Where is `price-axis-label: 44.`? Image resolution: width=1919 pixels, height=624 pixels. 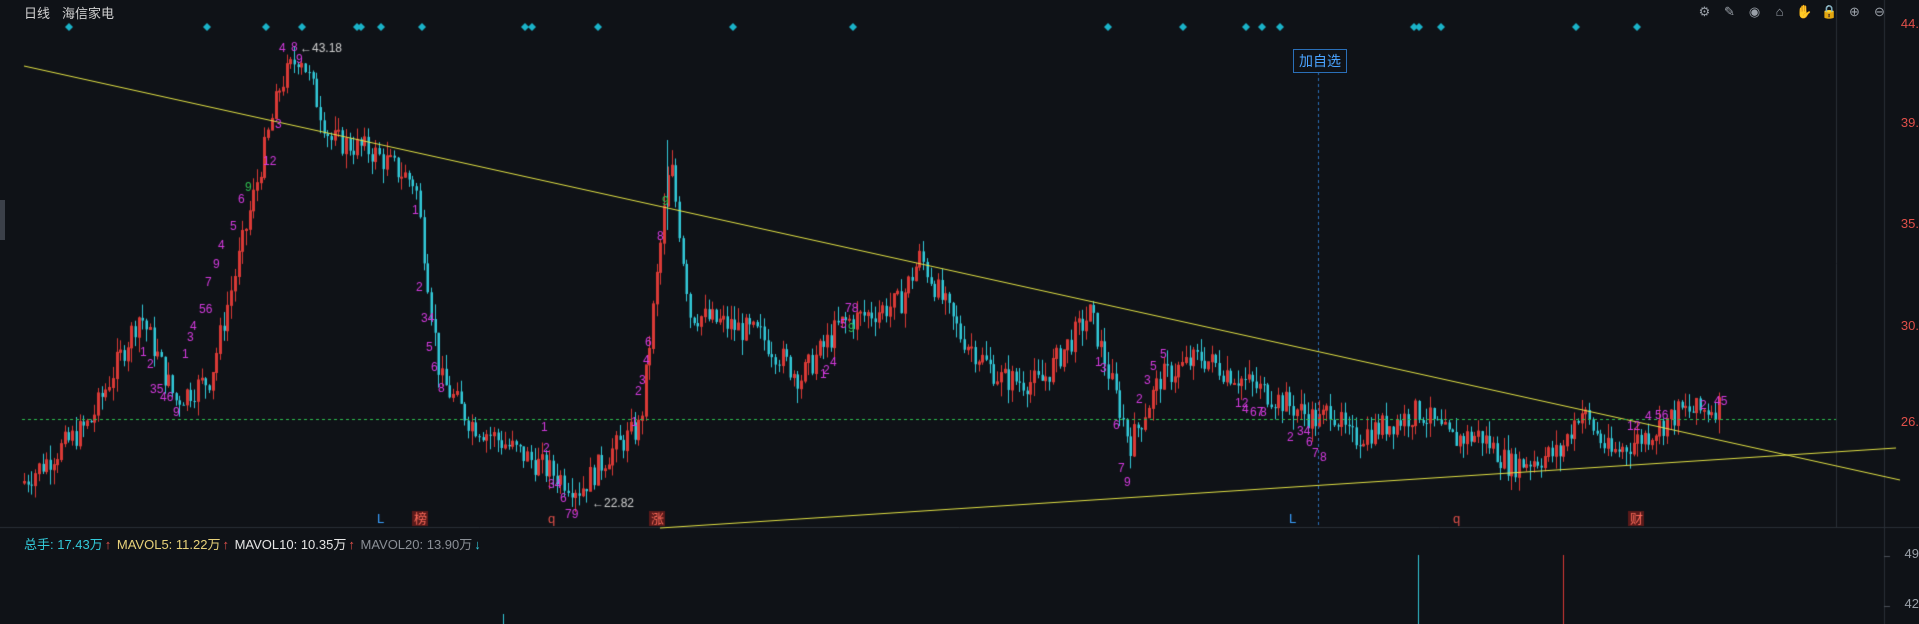
price-axis-label: 44. is located at coordinates (1909, 23).